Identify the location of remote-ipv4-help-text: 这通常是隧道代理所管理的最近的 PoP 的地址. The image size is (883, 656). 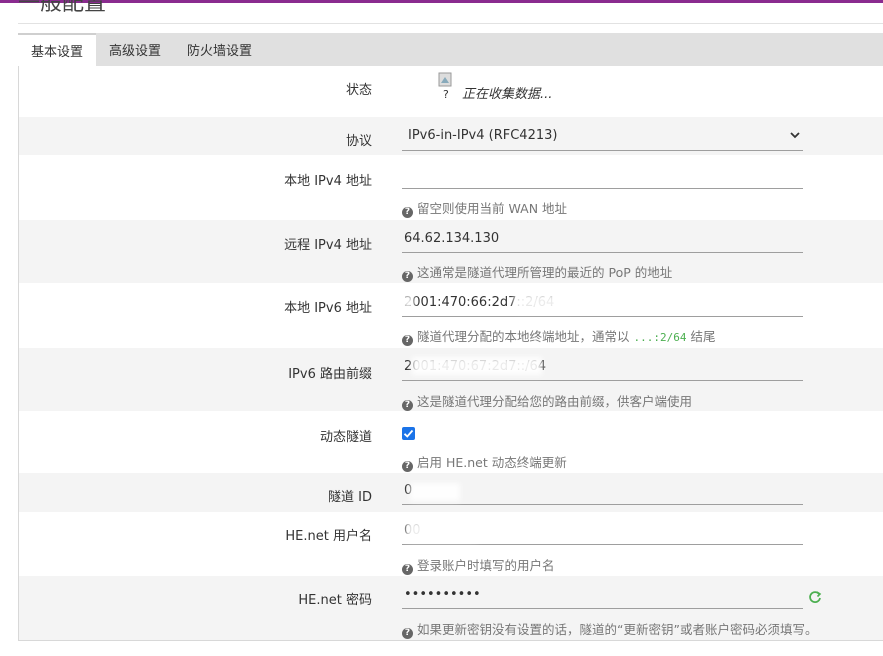
(545, 272).